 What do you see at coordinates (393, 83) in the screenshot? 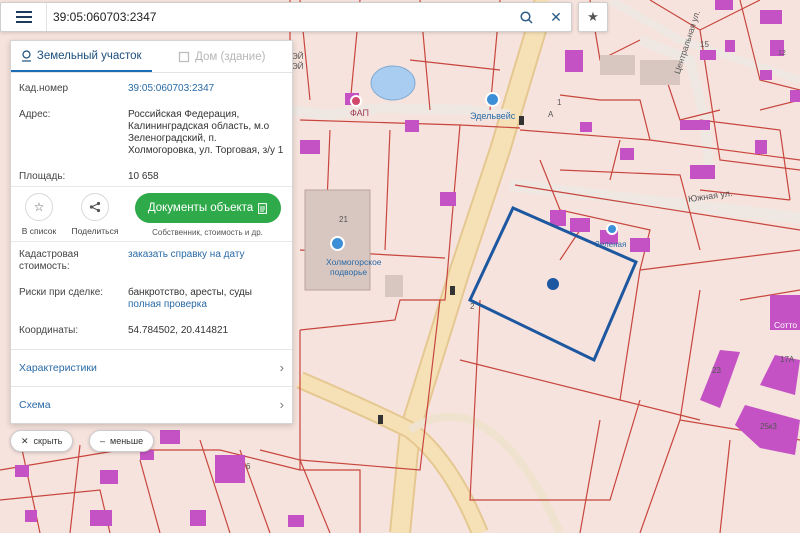
I see `pond` at bounding box center [393, 83].